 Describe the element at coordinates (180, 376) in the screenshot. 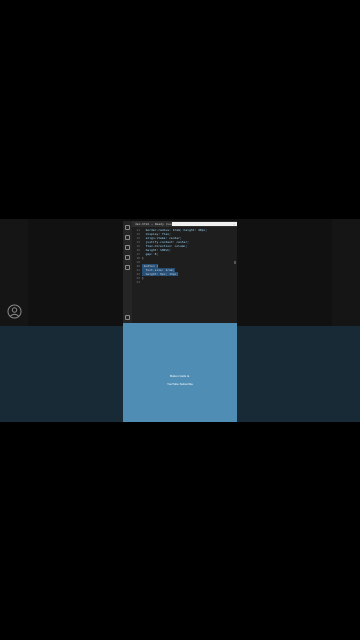

I see `preview-button-text: Button Cells ►` at that location.